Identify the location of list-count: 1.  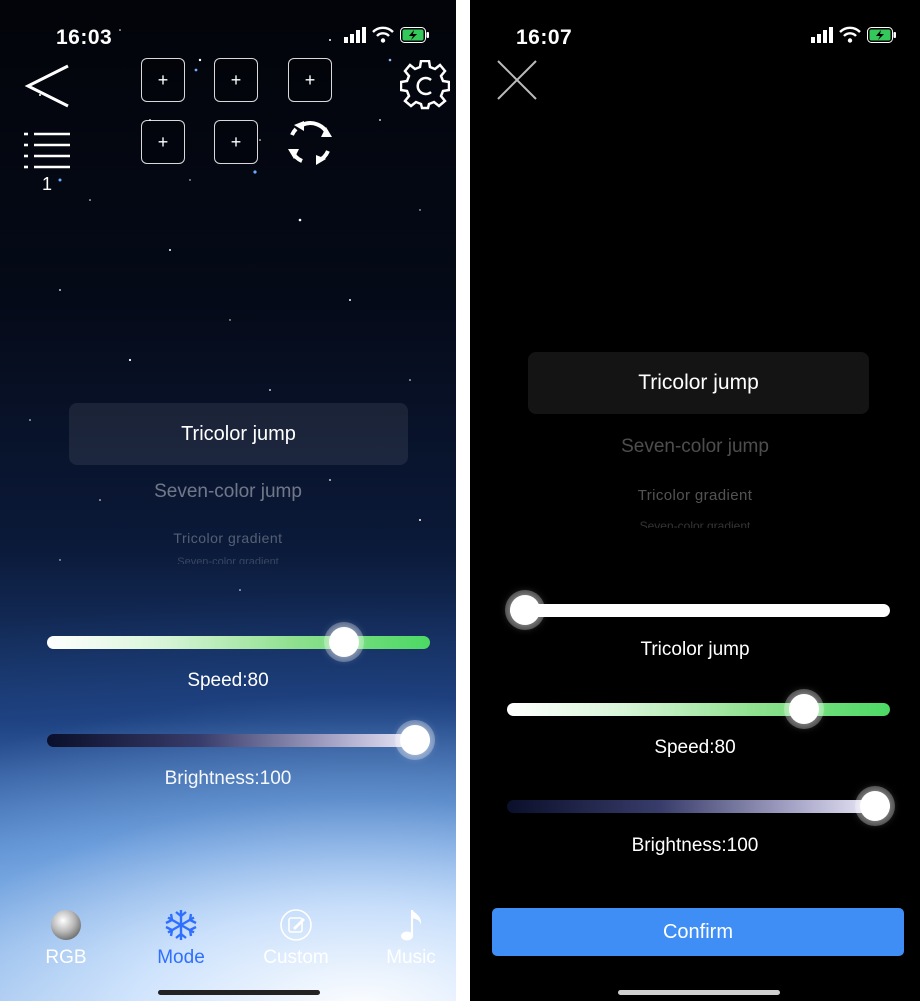
(47, 184).